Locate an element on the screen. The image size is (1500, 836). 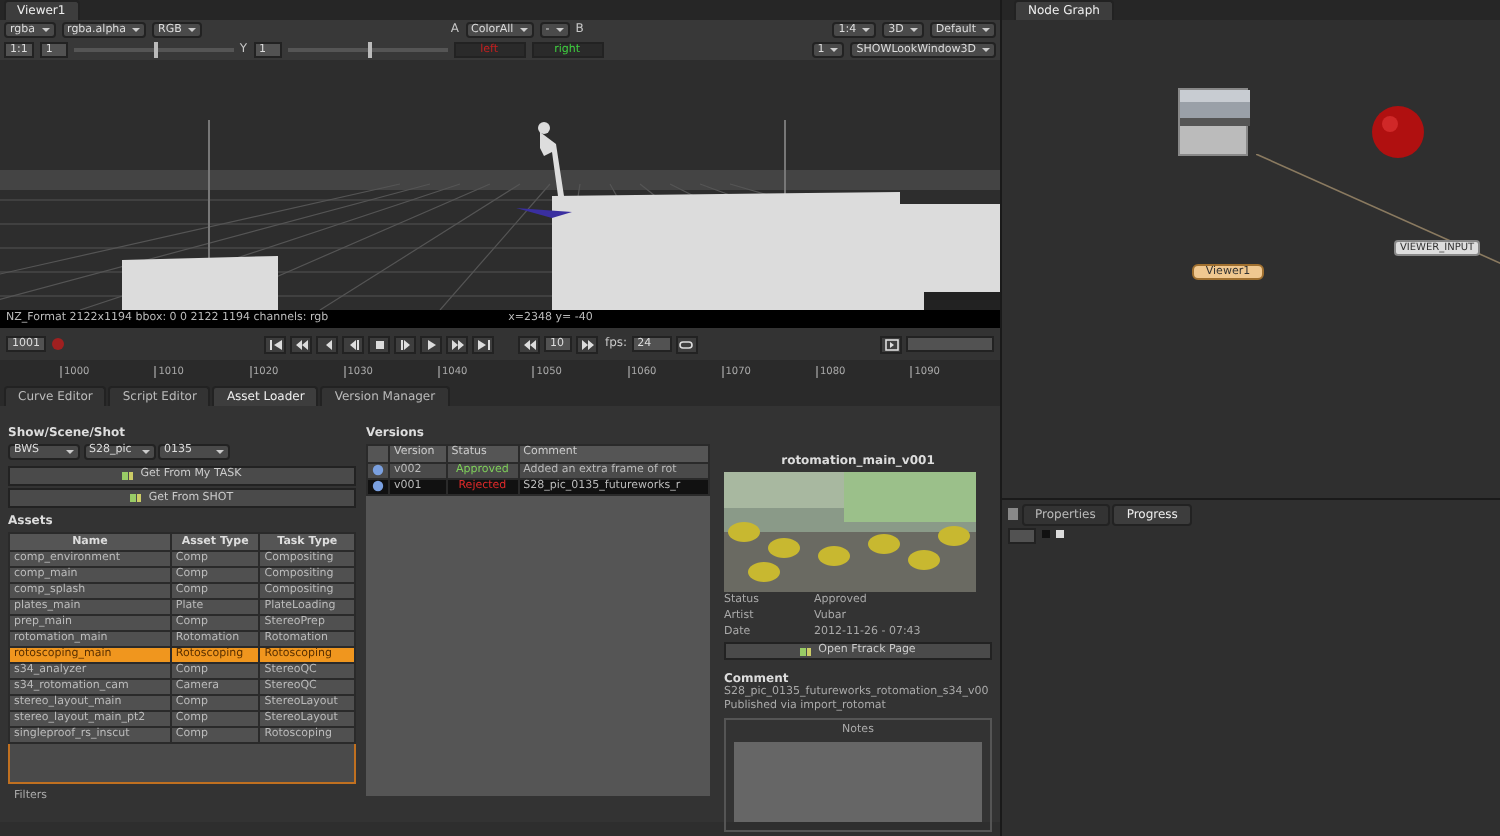
panel-icon is located at coordinates (1013, 514).